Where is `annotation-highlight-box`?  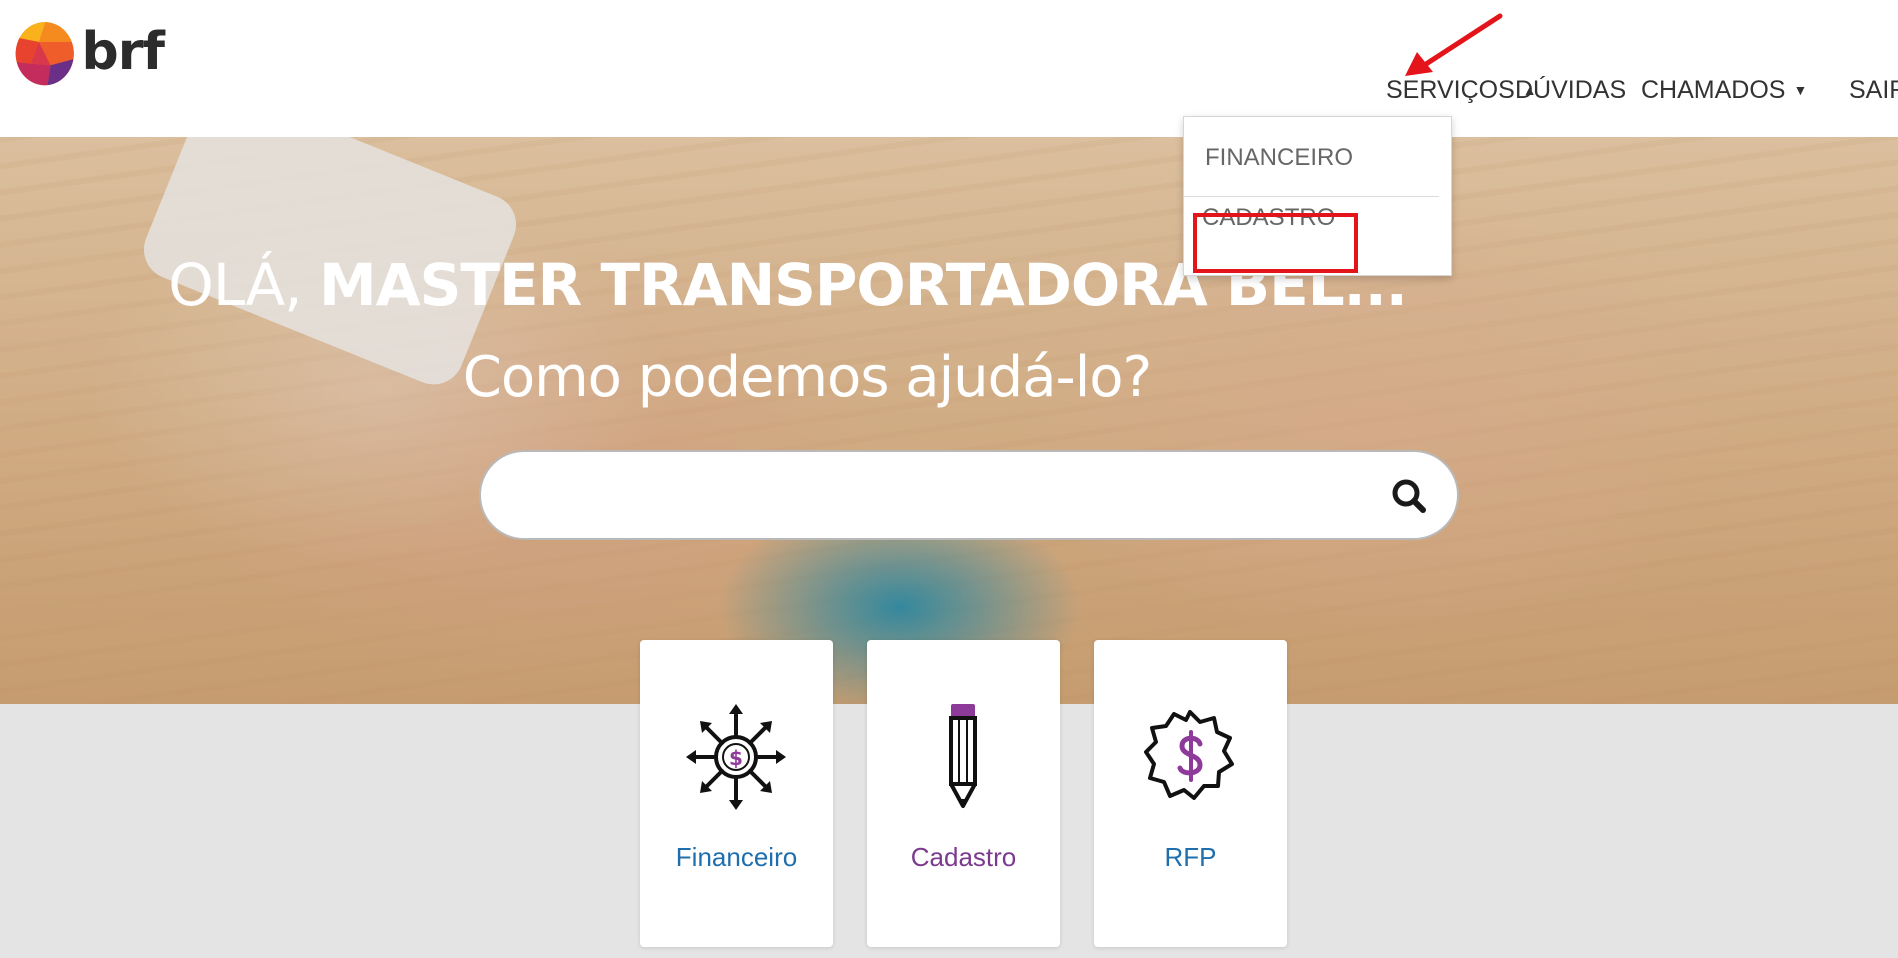 annotation-highlight-box is located at coordinates (1275, 243).